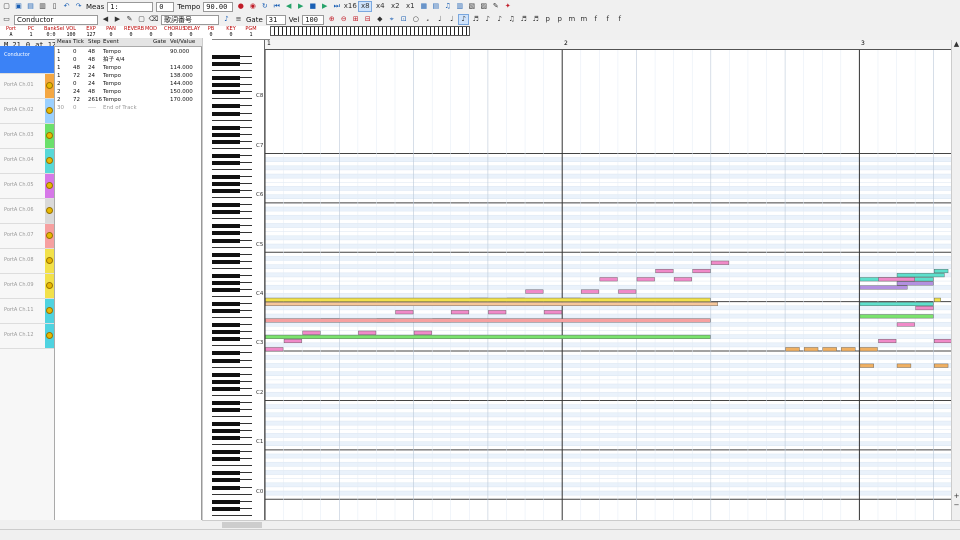  I want to click on skip-end-icon: ⏭, so click(336, 6).